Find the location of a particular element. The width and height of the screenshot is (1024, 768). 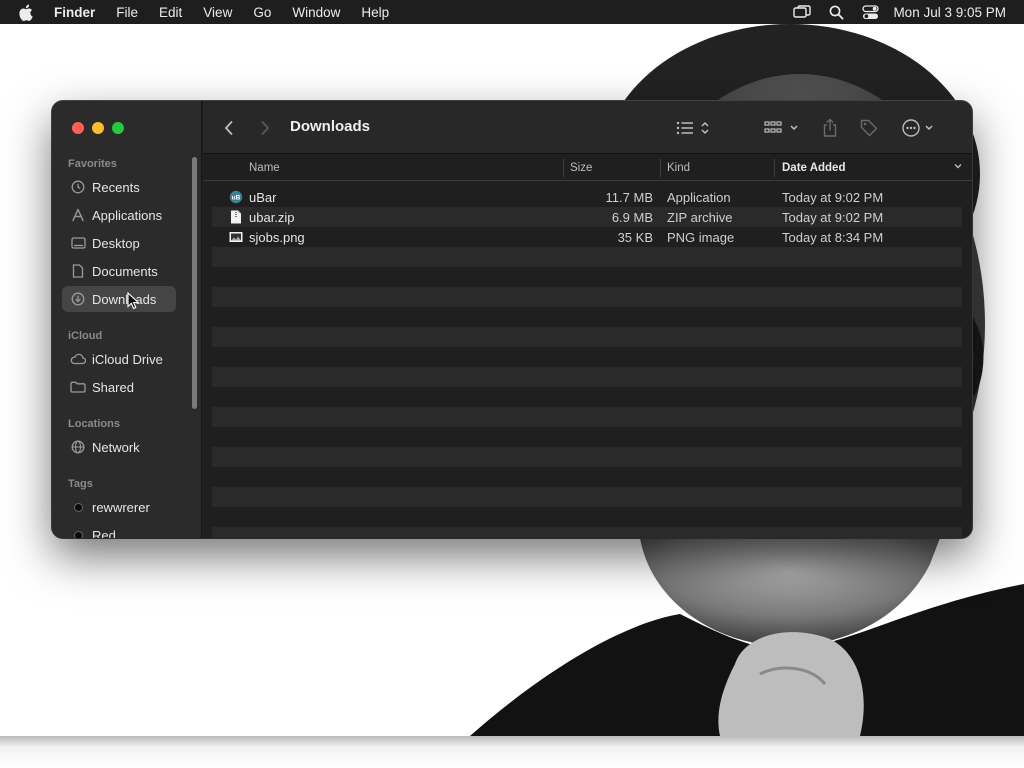

menu-finder: Finder is located at coordinates (74, 12).